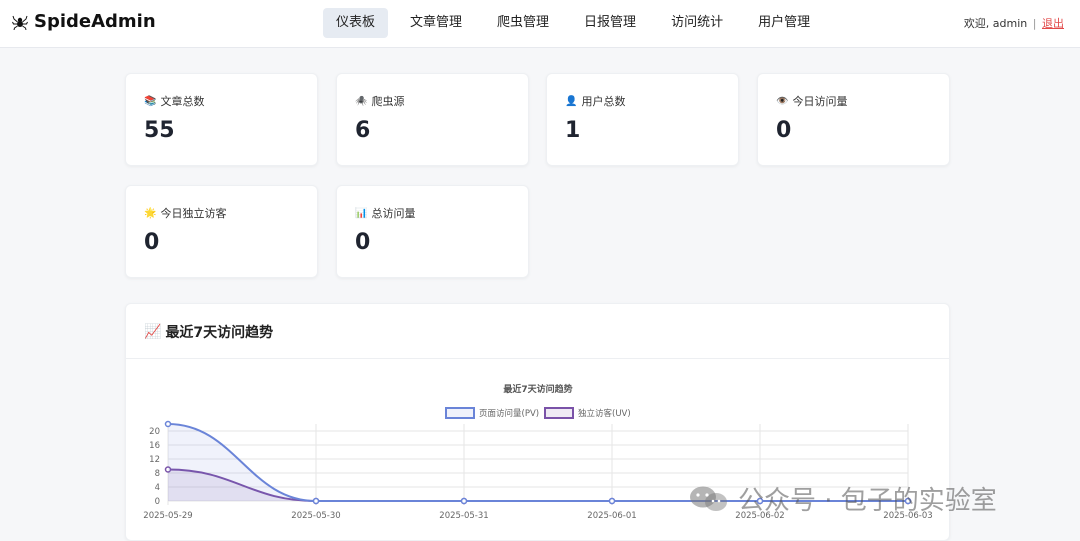 The height and width of the screenshot is (541, 1080). Describe the element at coordinates (154, 460) in the screenshot. I see `y-tick-label: 12` at that location.